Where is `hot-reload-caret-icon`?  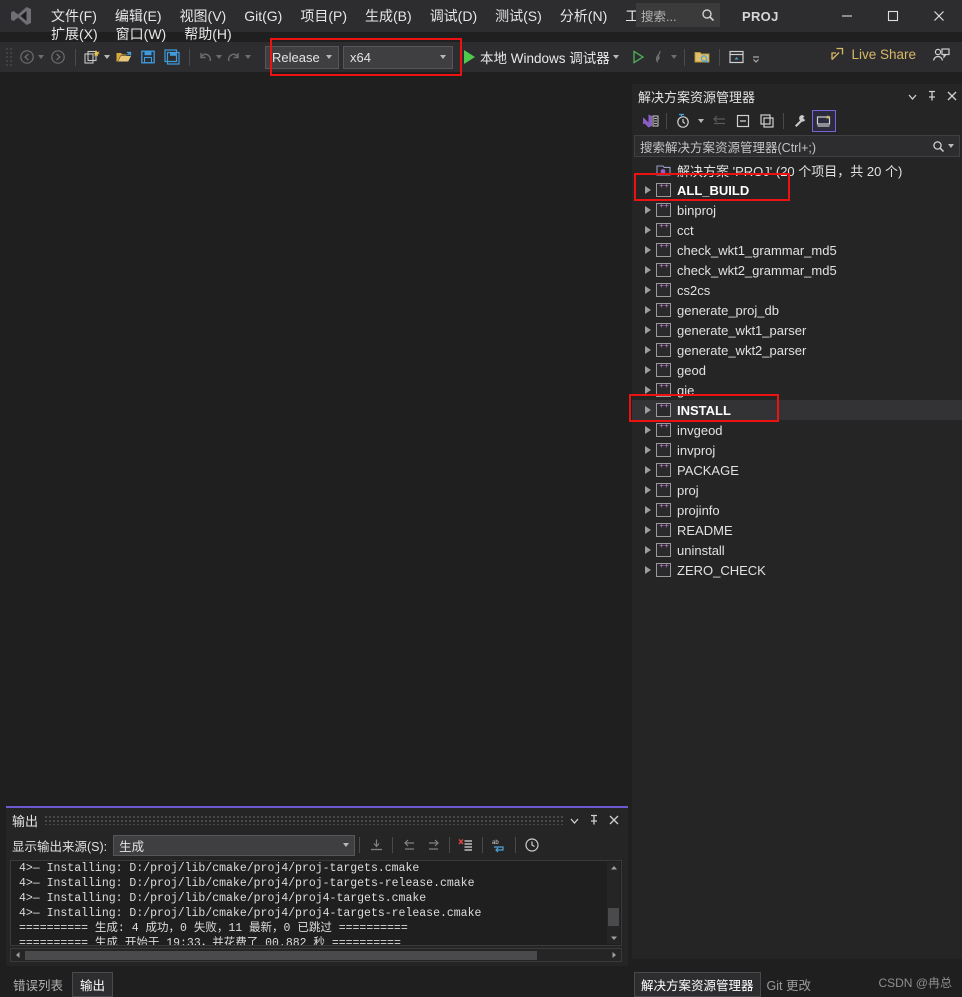
hot-reload-caret-icon is located at coordinates (673, 57).